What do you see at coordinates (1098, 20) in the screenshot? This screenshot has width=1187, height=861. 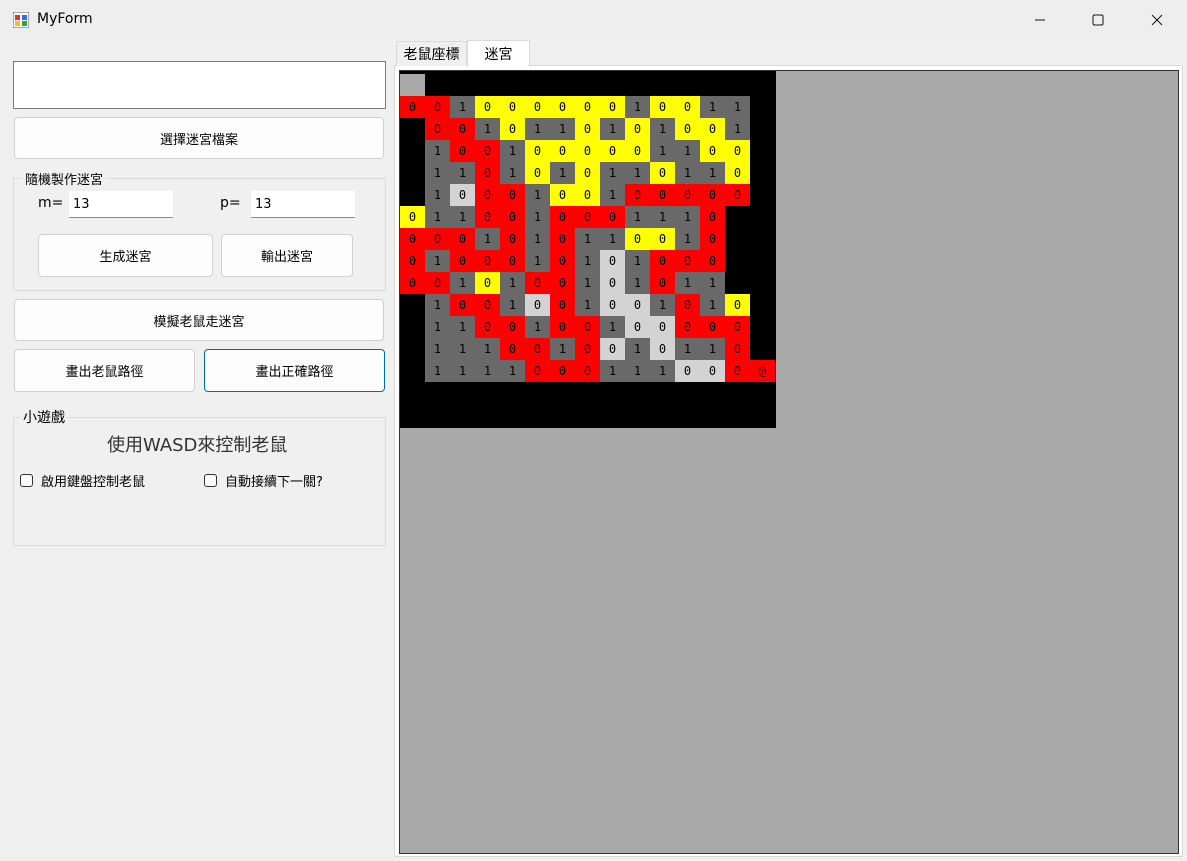 I see `maximize-button` at bounding box center [1098, 20].